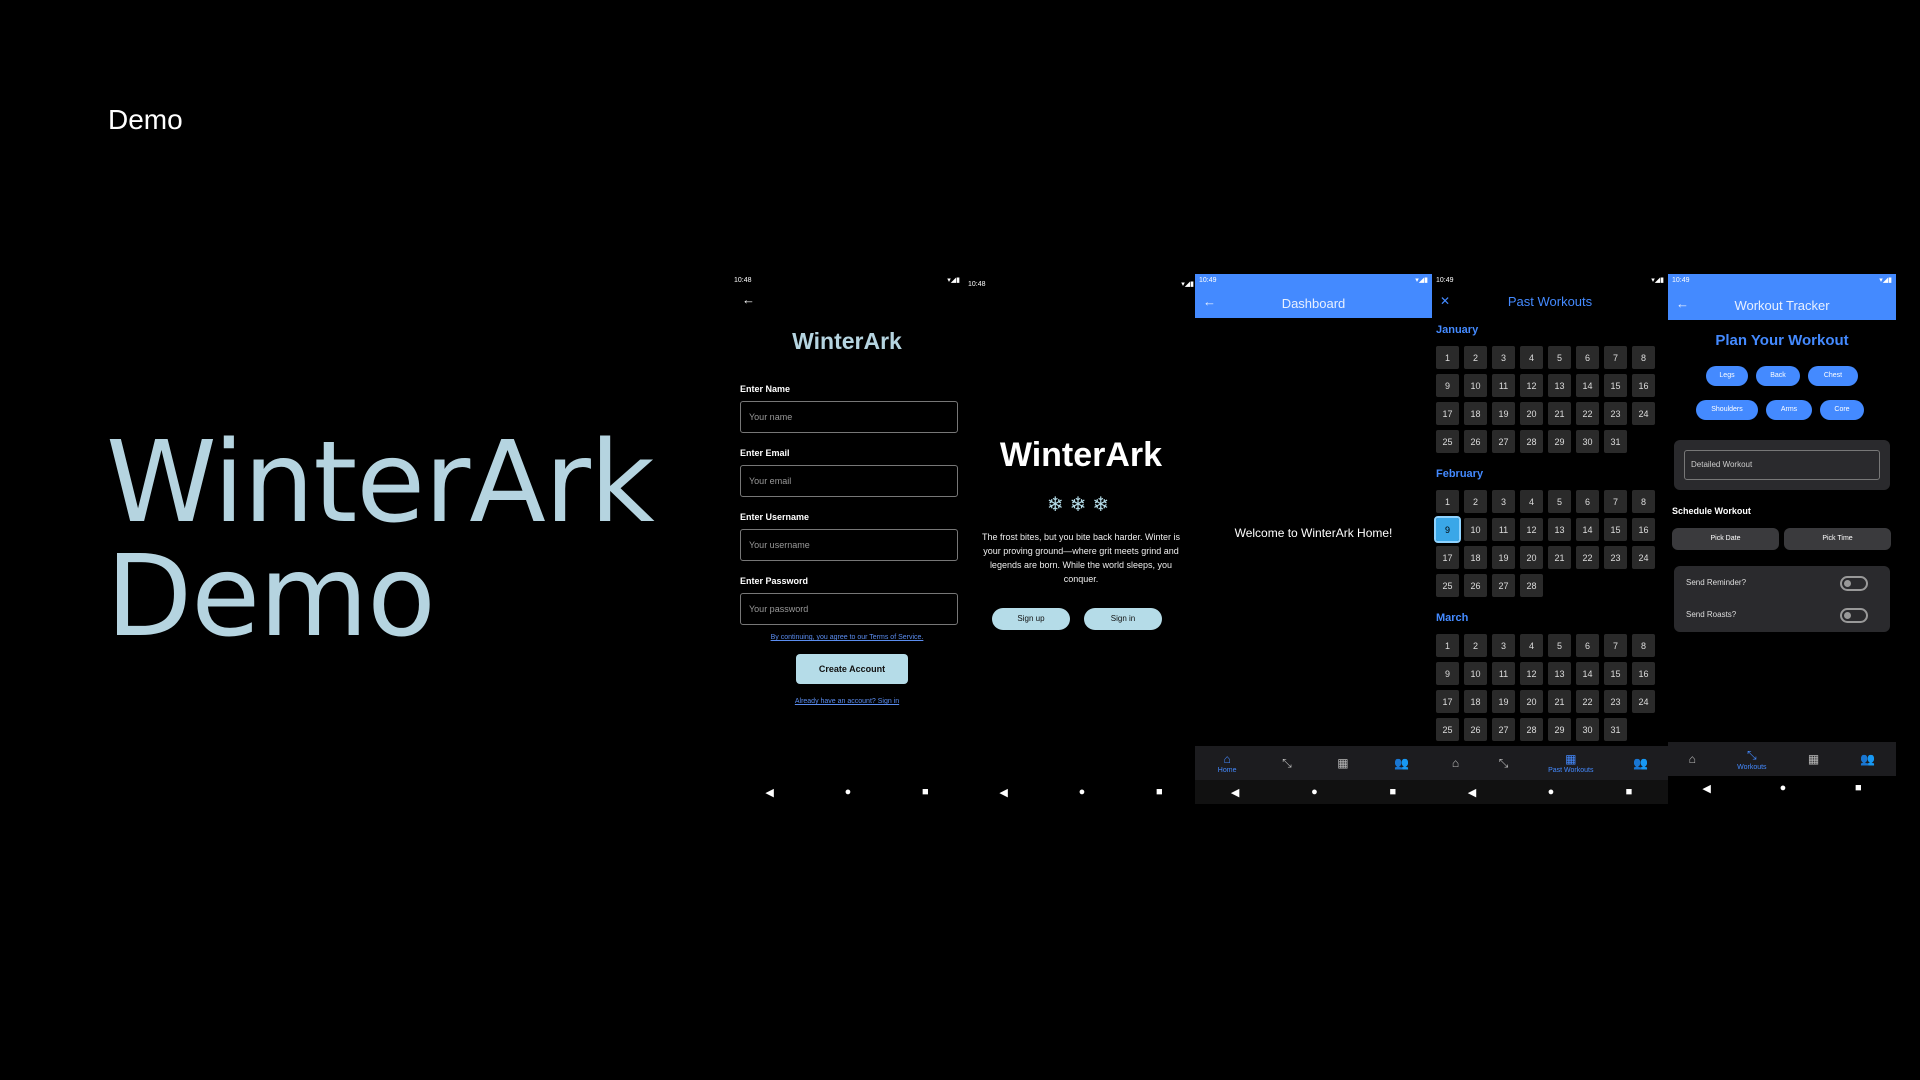 The height and width of the screenshot is (1080, 1920). Describe the element at coordinates (1447, 441) in the screenshot. I see `calendar-day: 25` at that location.